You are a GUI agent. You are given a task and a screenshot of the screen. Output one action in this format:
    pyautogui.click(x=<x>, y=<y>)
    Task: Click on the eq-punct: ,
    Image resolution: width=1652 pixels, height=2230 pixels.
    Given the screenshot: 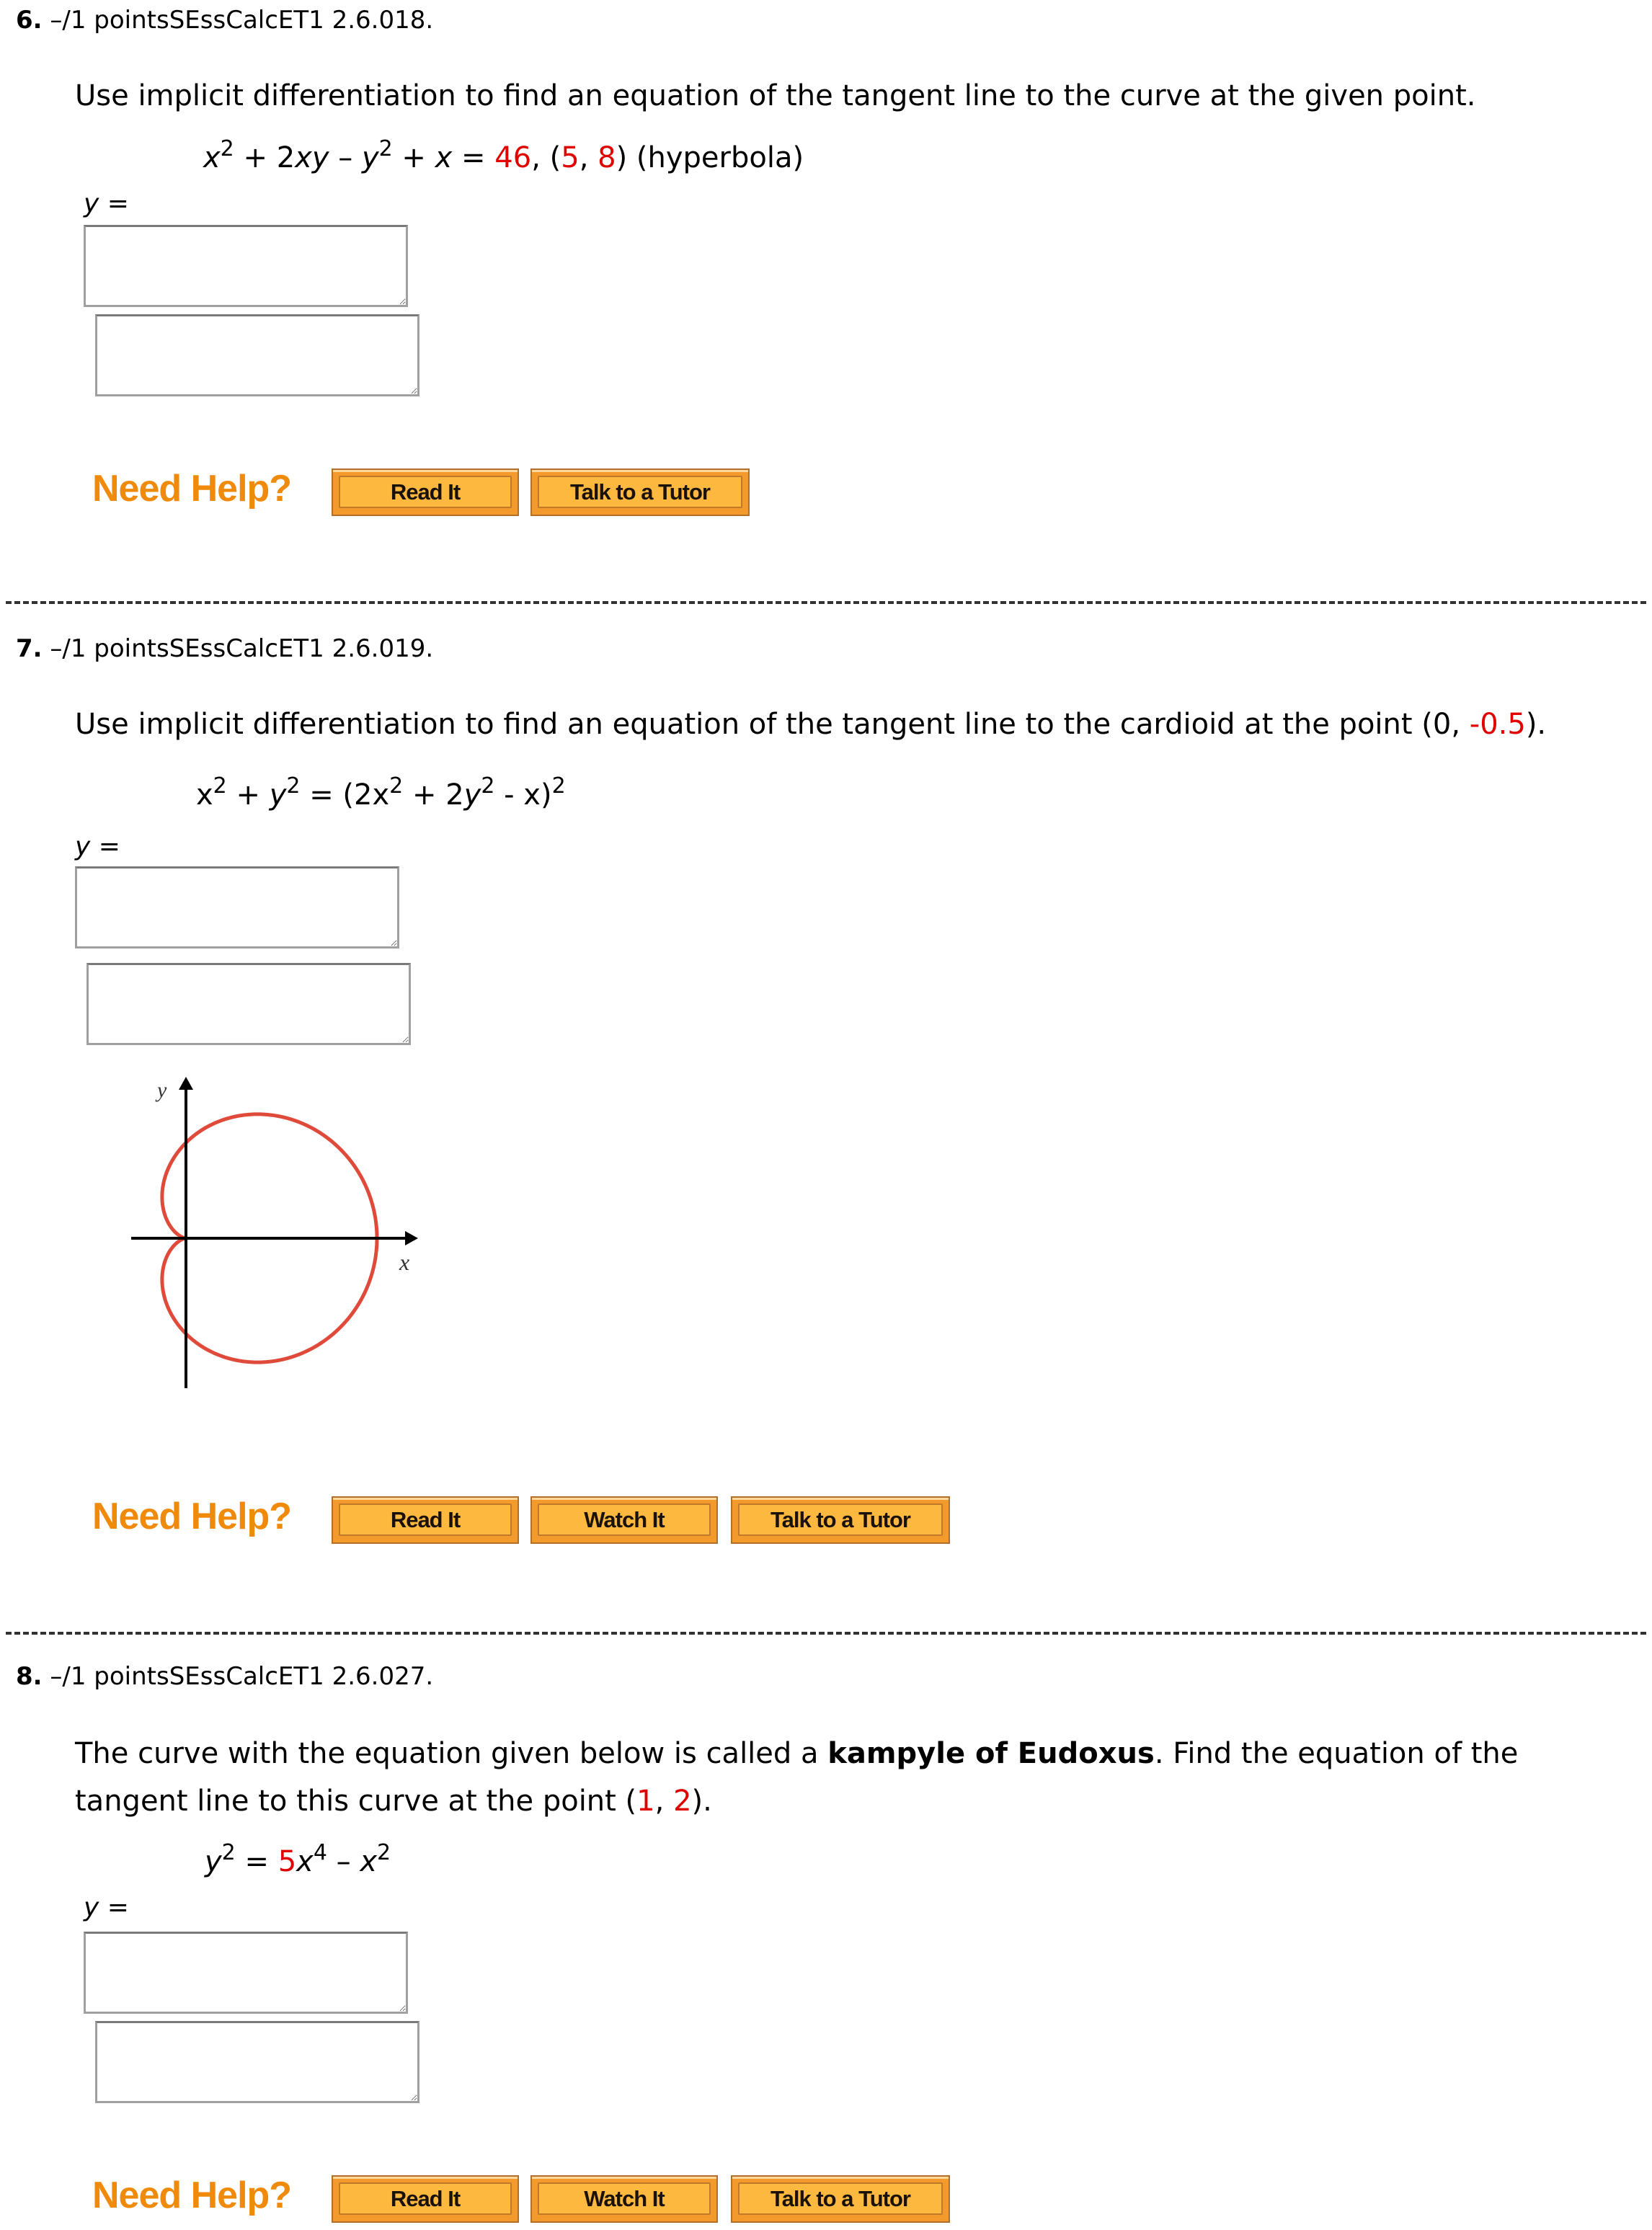 What is the action you would take?
    pyautogui.click(x=588, y=157)
    